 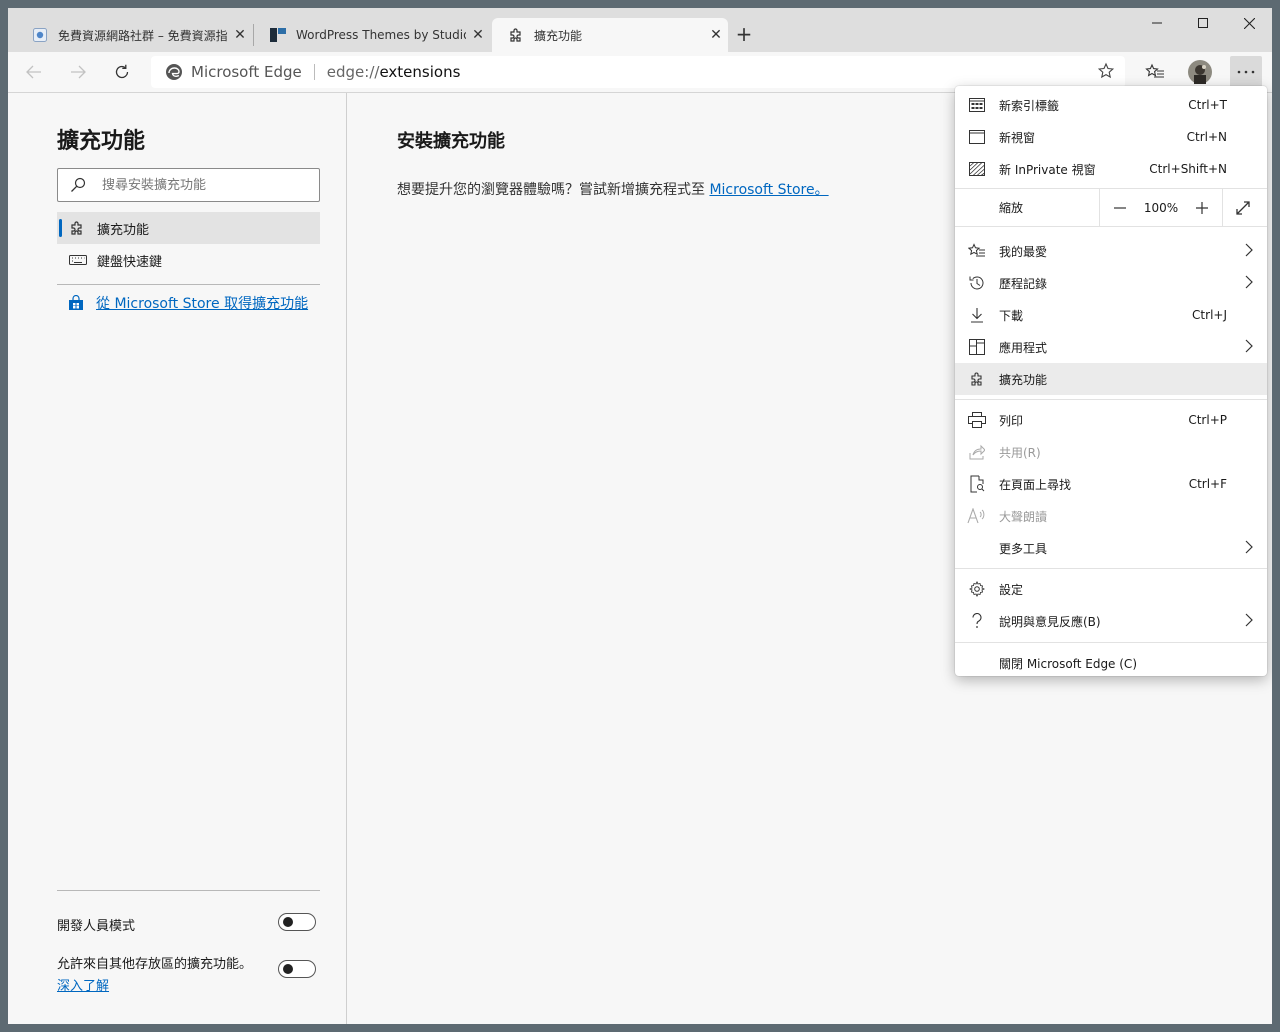 I want to click on minimize-button, so click(x=1157, y=23).